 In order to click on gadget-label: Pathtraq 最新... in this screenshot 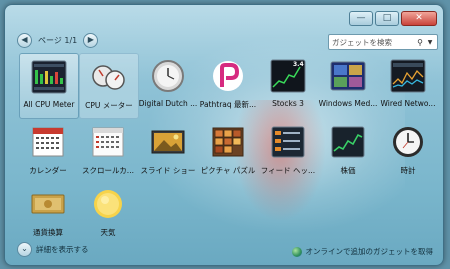, I will do `click(228, 104)`.